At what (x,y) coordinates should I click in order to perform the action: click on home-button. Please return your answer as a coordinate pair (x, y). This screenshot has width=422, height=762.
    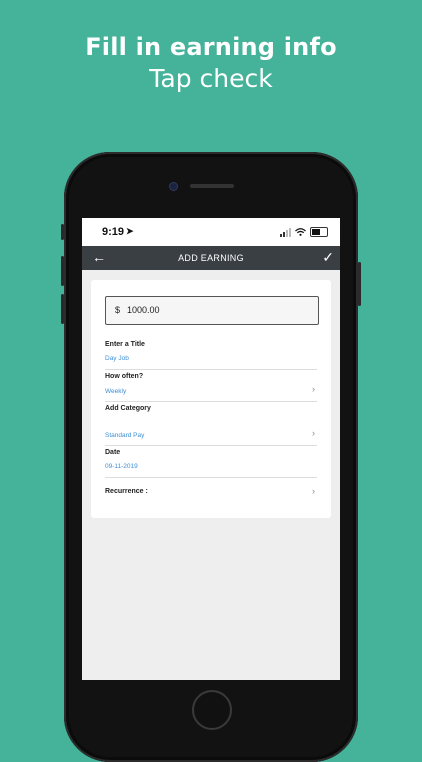
    Looking at the image, I should click on (212, 710).